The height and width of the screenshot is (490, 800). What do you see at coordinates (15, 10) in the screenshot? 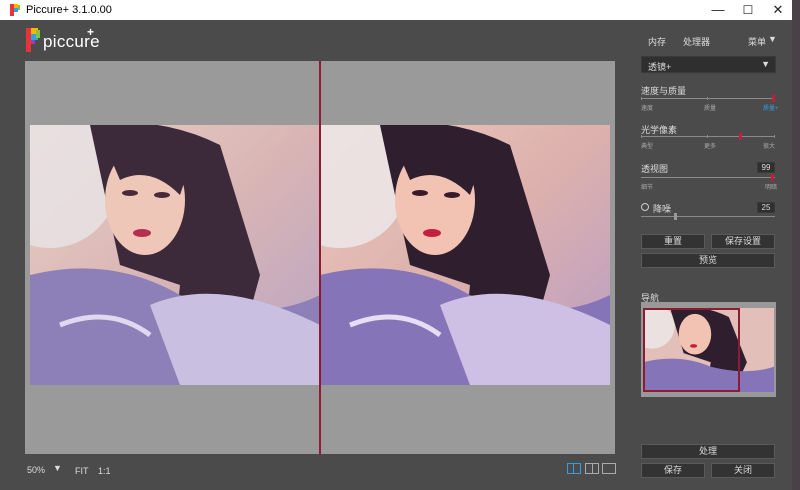
I see `app-icon` at bounding box center [15, 10].